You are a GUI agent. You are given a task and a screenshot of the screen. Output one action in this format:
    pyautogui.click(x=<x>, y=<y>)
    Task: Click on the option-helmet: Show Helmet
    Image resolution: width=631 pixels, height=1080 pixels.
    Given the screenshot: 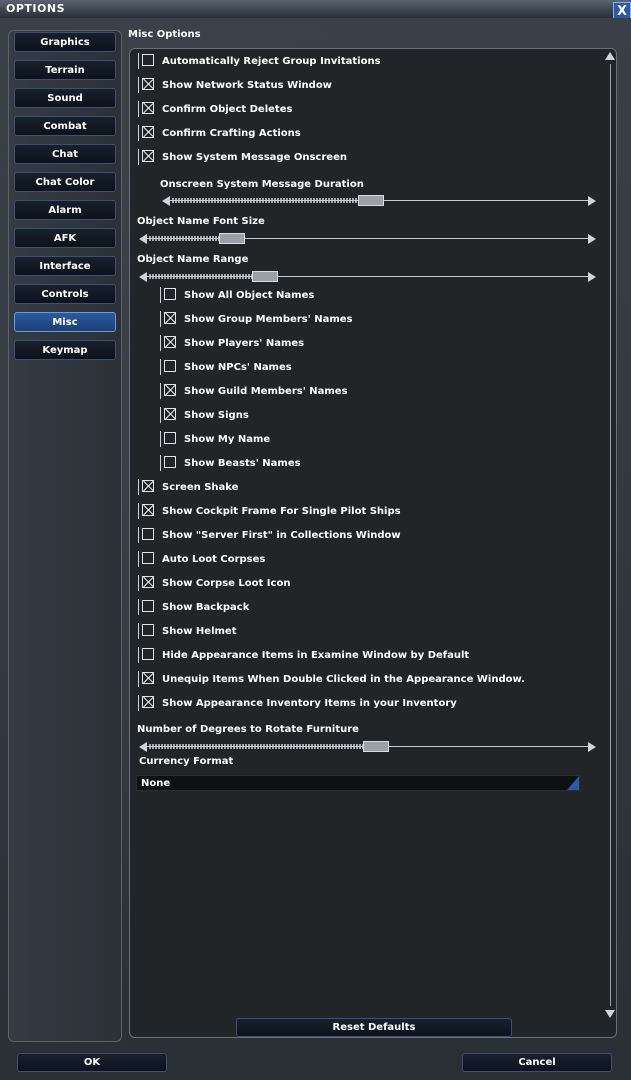 What is the action you would take?
    pyautogui.click(x=187, y=631)
    